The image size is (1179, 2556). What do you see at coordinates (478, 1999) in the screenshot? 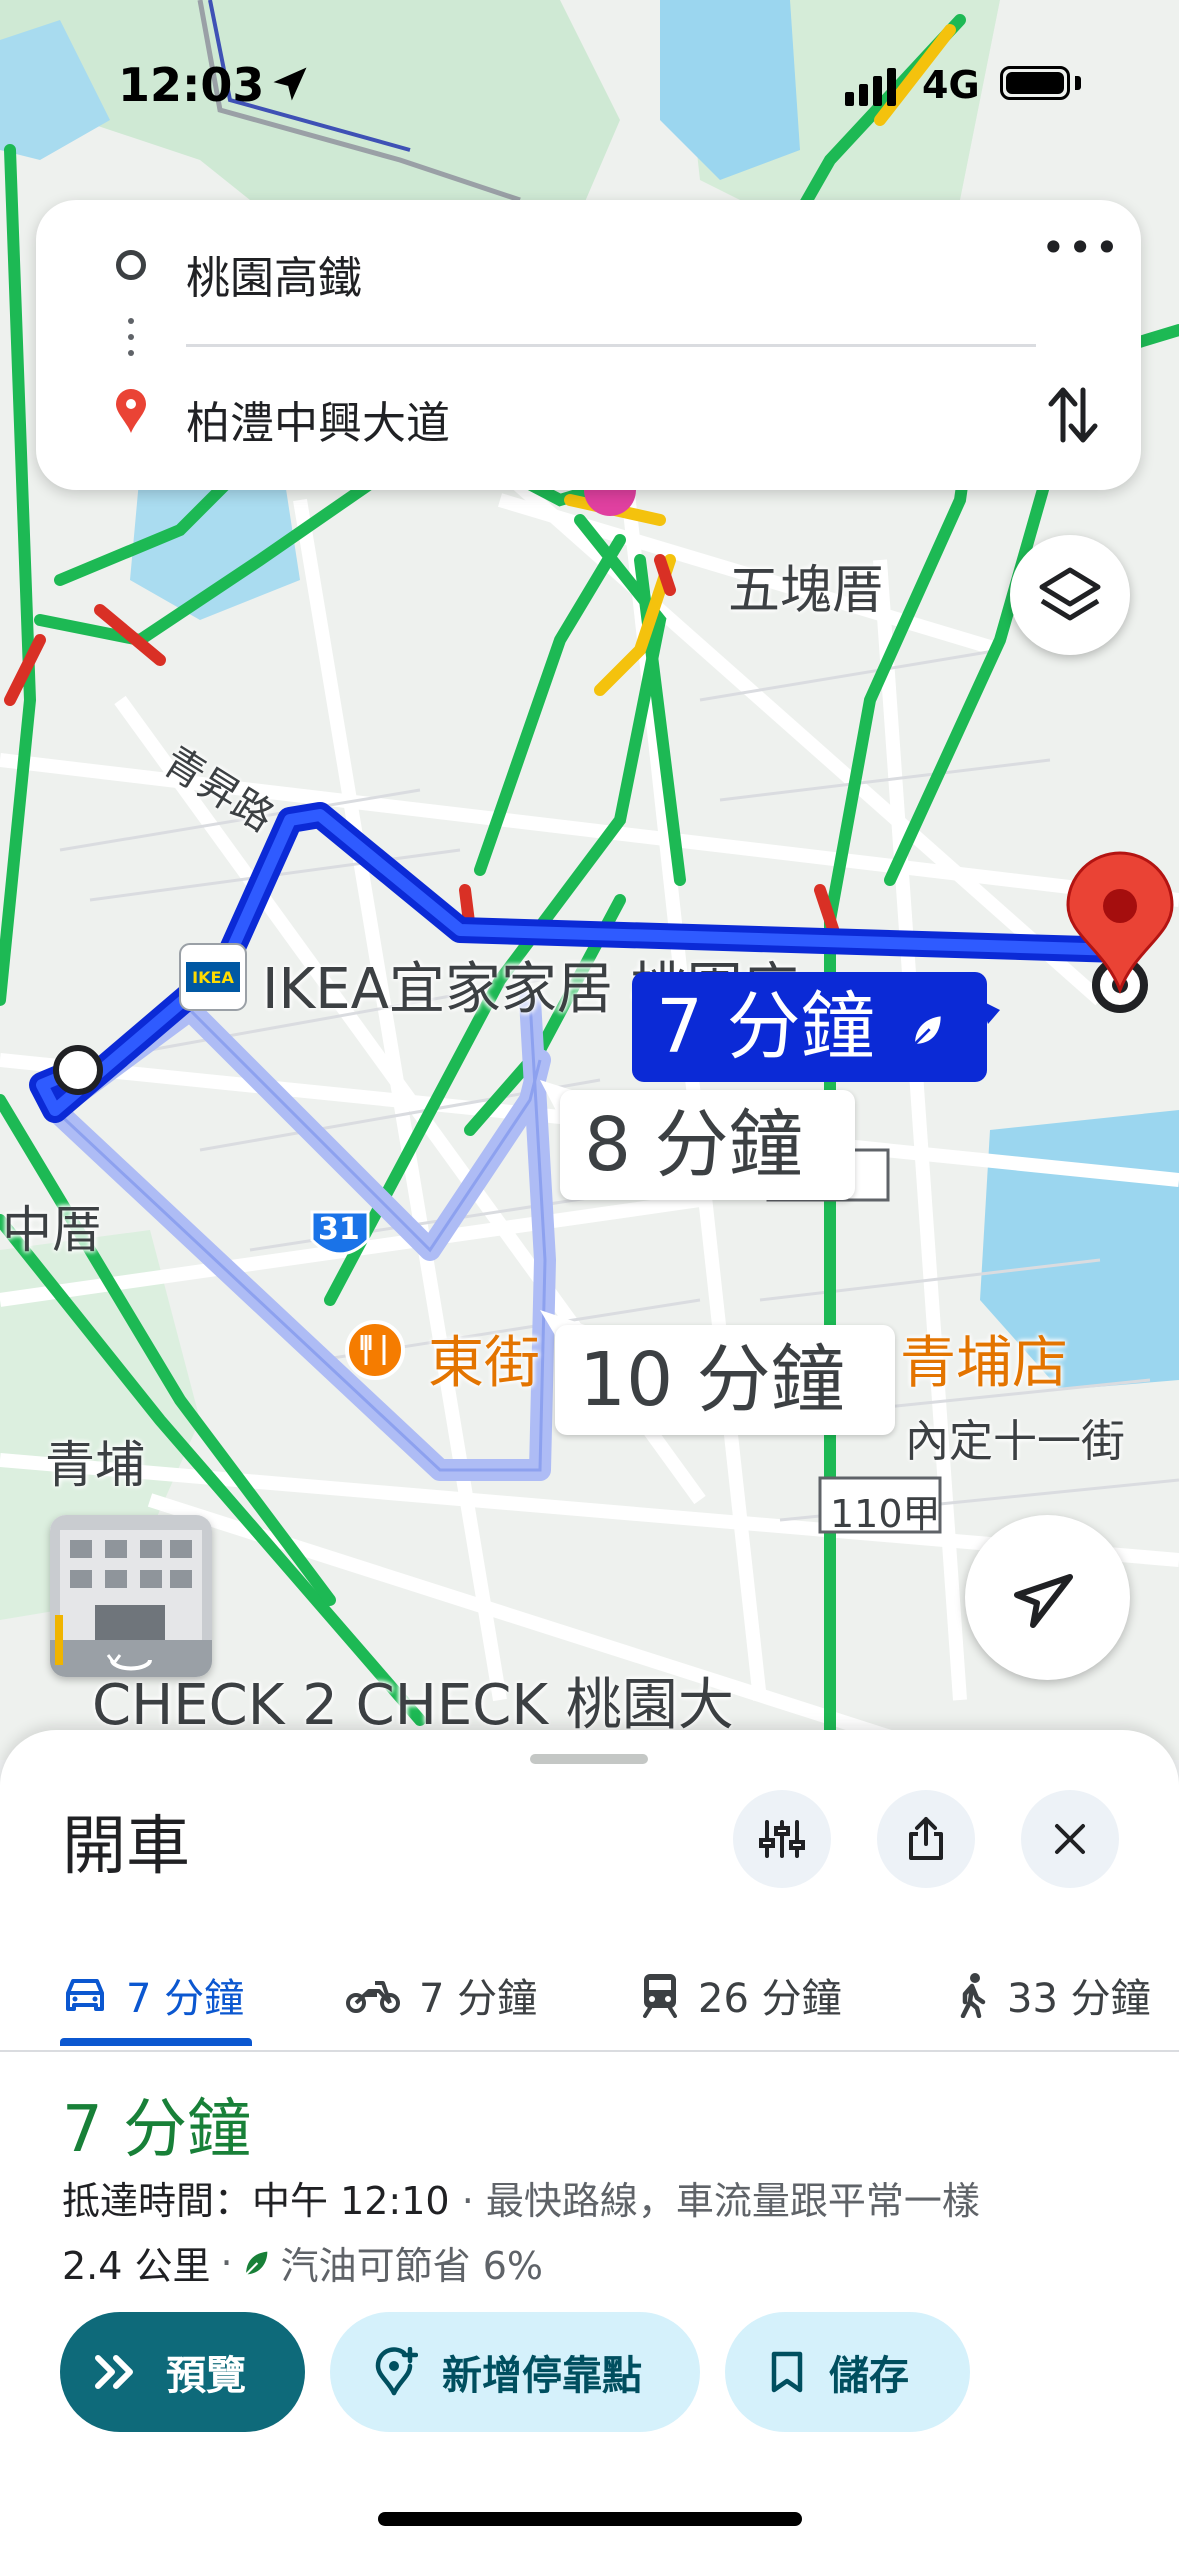
I see `tab-motorcycle-label: 7 分鐘` at bounding box center [478, 1999].